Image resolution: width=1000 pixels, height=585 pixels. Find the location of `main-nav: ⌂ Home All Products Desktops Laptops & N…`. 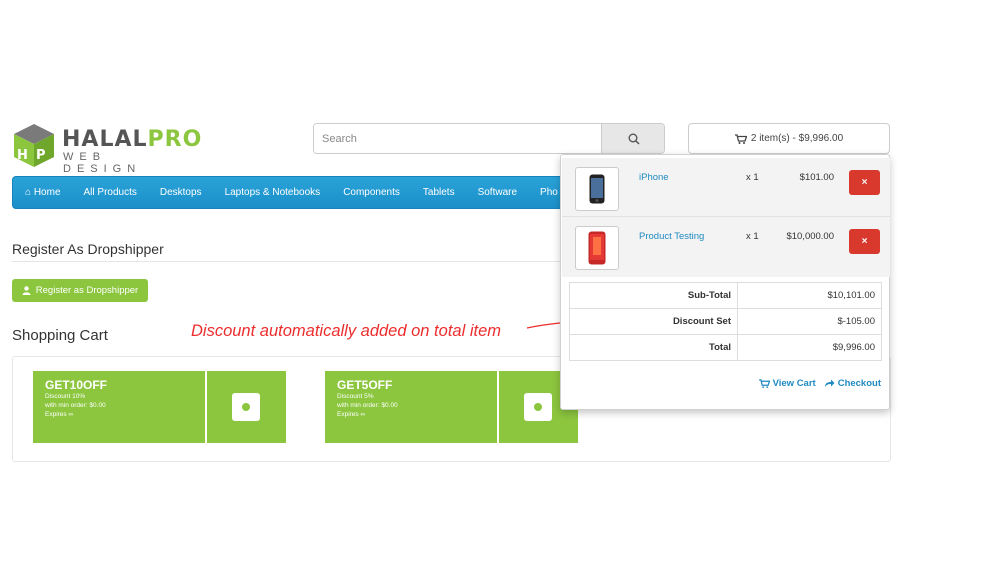

main-nav: ⌂ Home All Products Desktops Laptops & N… is located at coordinates (289, 192).